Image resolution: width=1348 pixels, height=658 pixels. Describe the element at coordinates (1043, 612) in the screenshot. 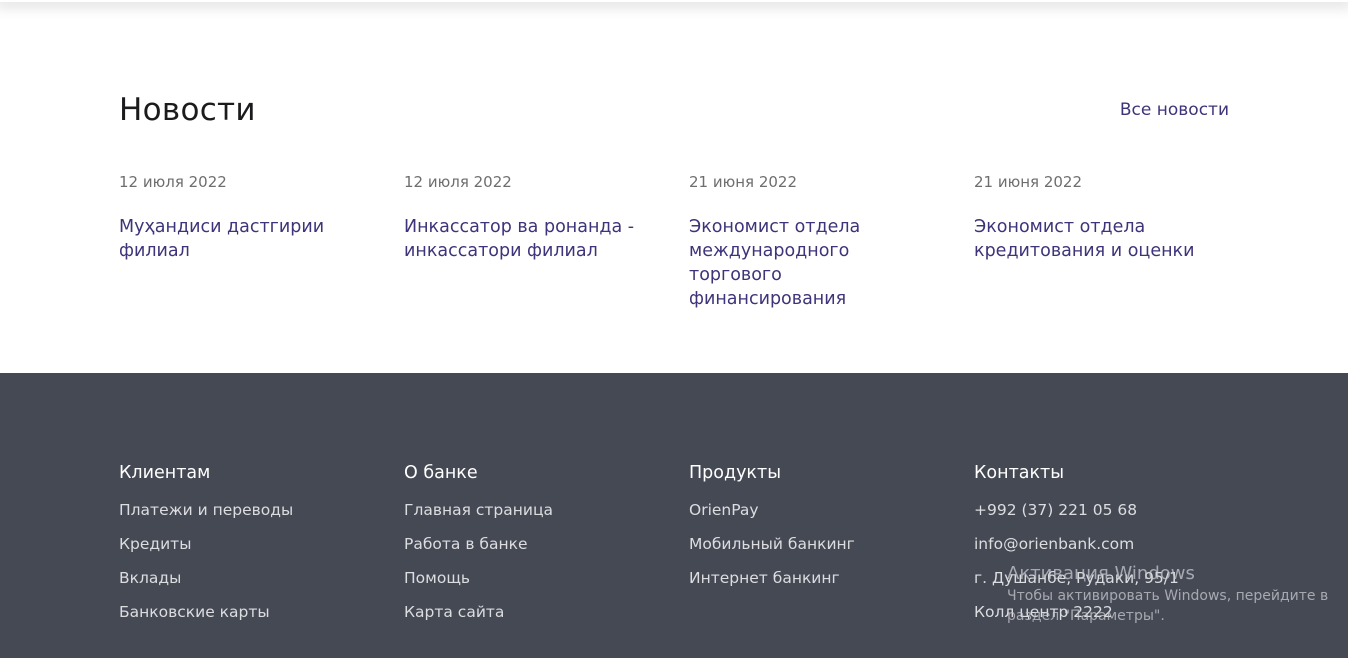

I see `contact-call-center: Колл центр 2222` at that location.